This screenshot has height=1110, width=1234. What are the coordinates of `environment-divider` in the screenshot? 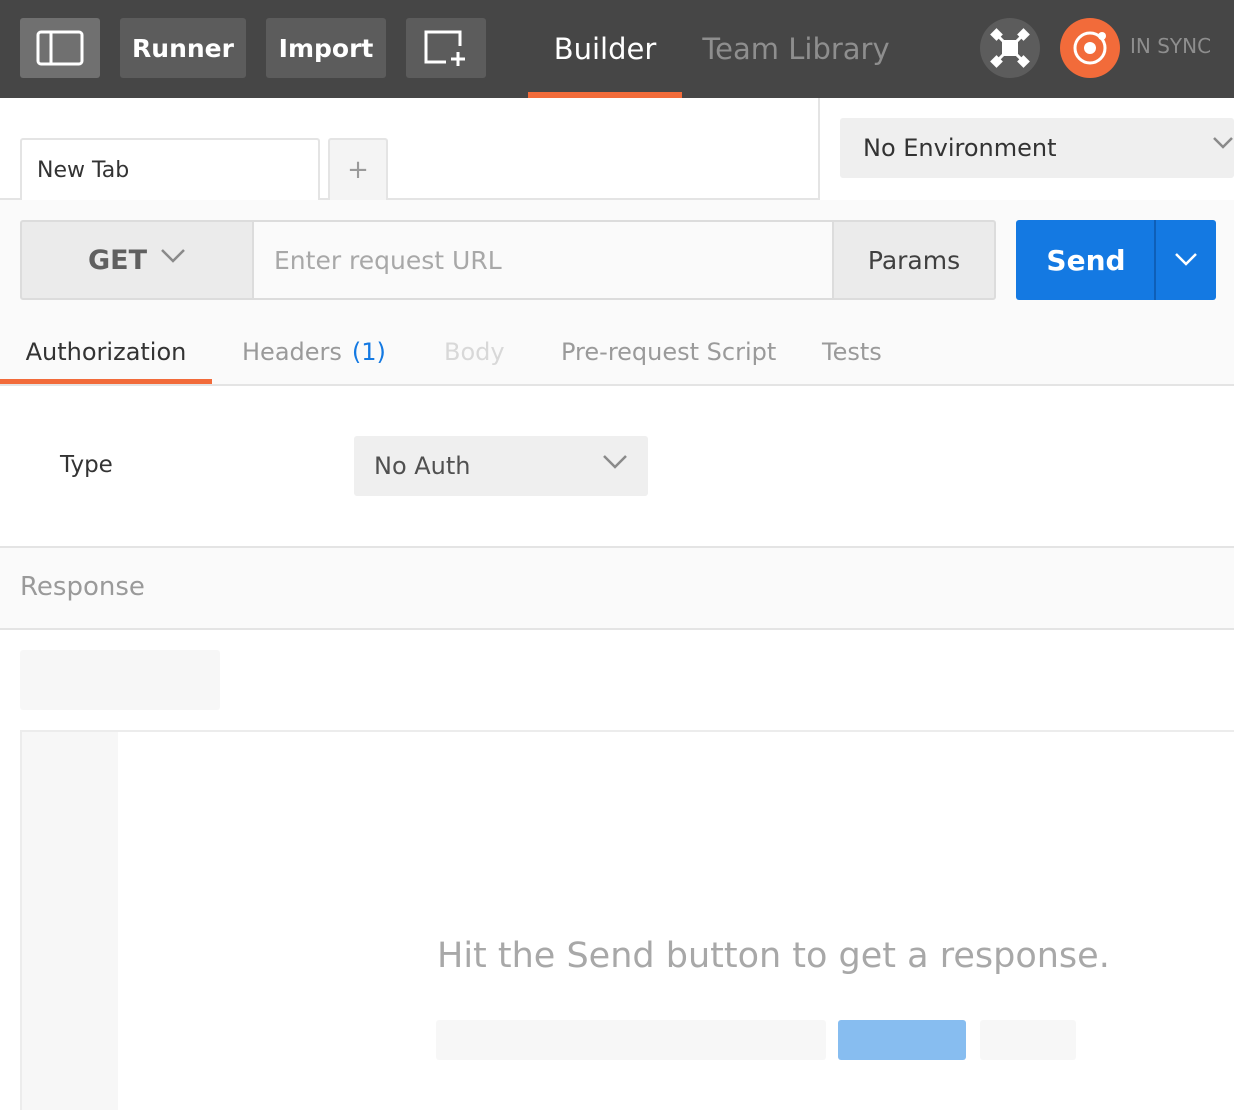 It's located at (819, 149).